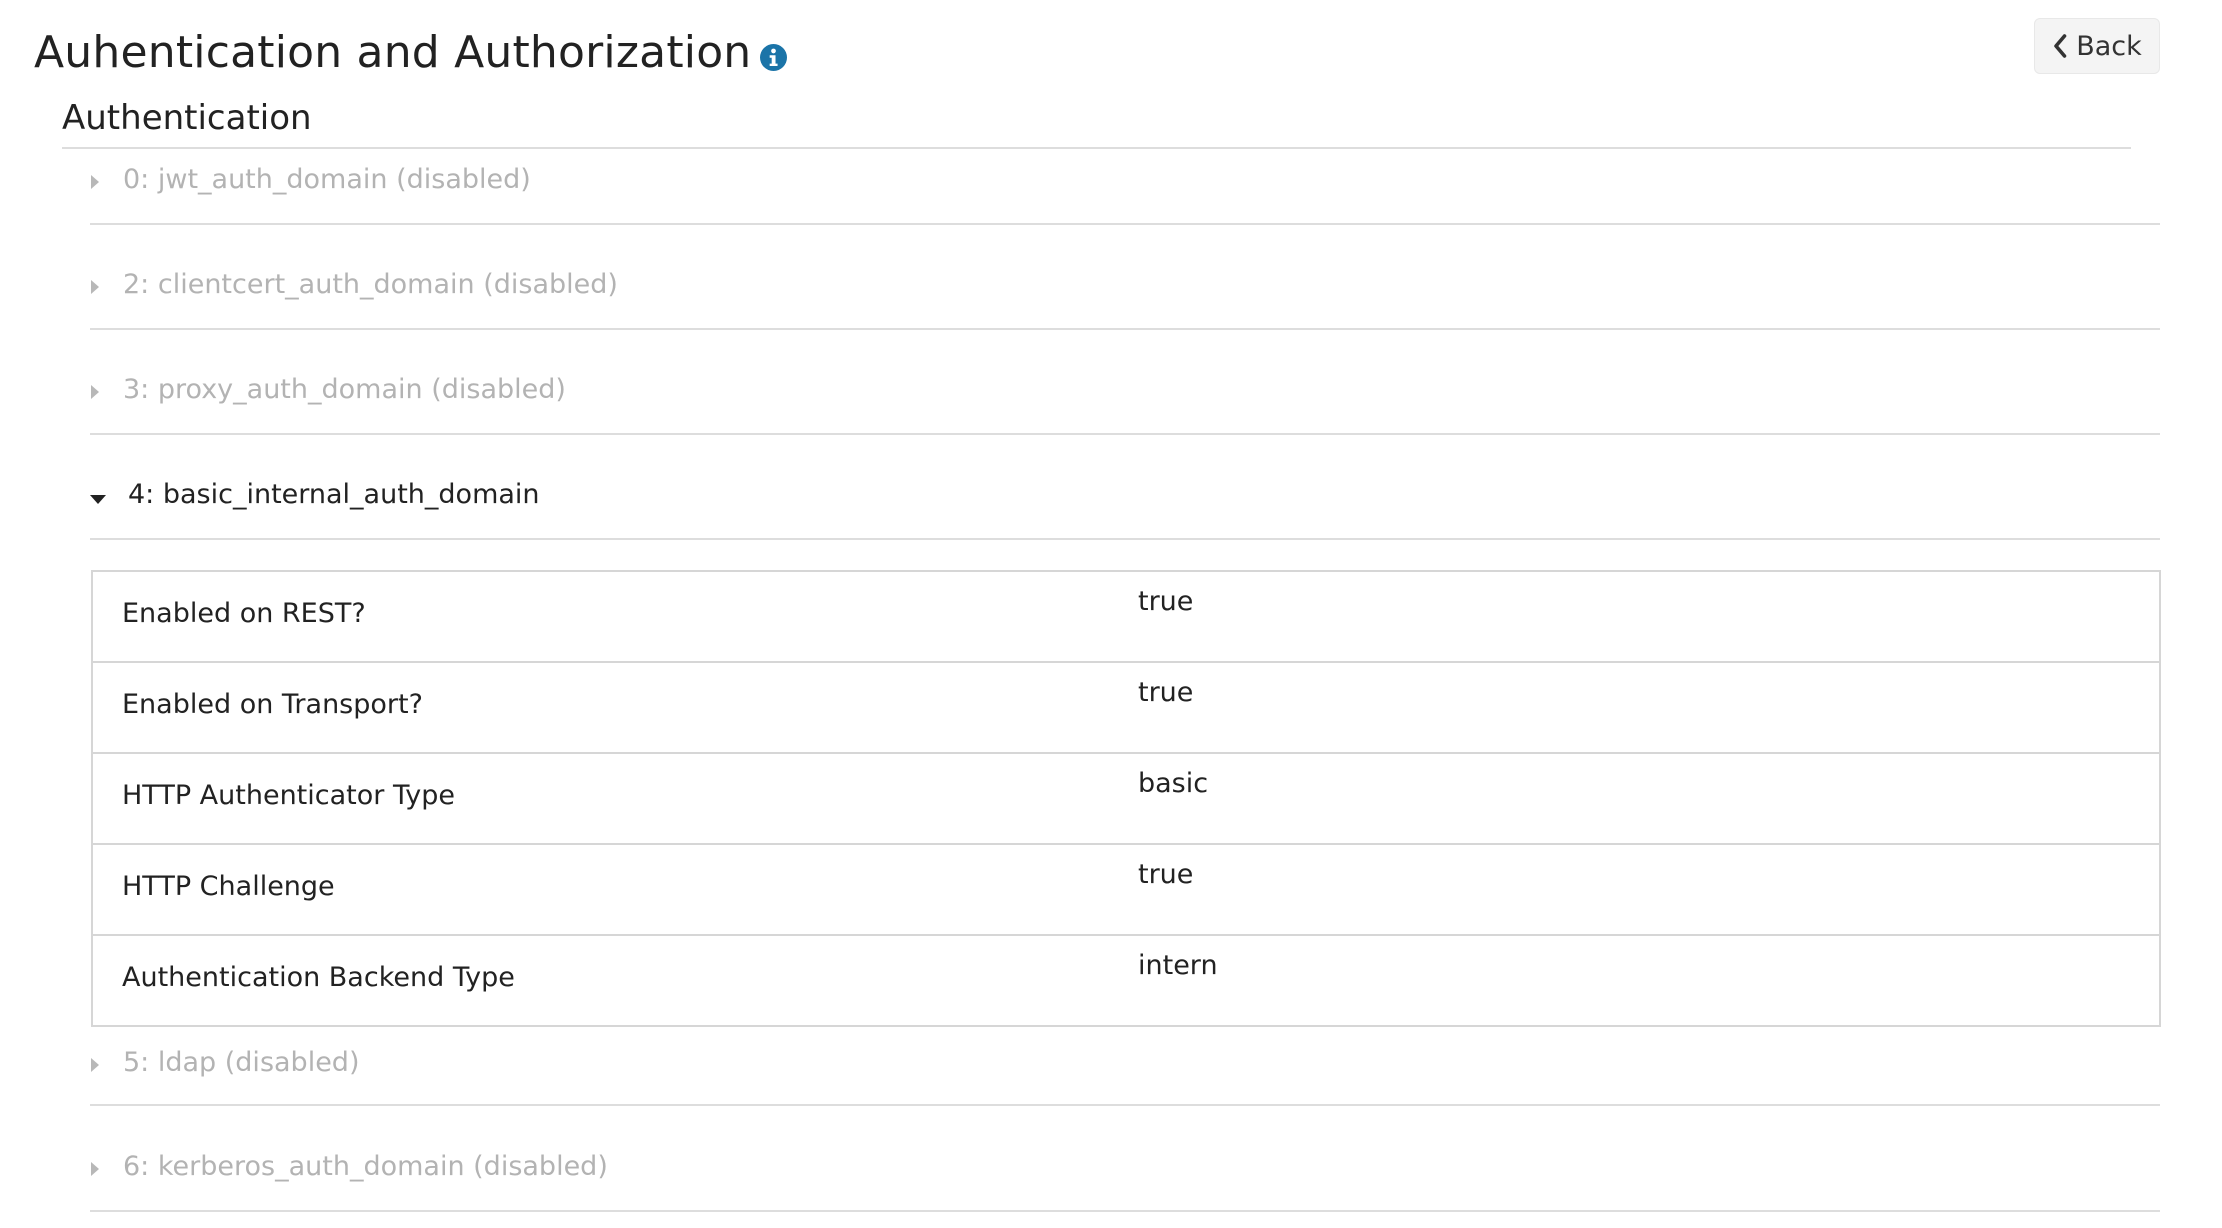 The height and width of the screenshot is (1228, 2222). I want to click on domain-row-basic-internal: 4: basic_internal_auth_domain, so click(1125, 488).